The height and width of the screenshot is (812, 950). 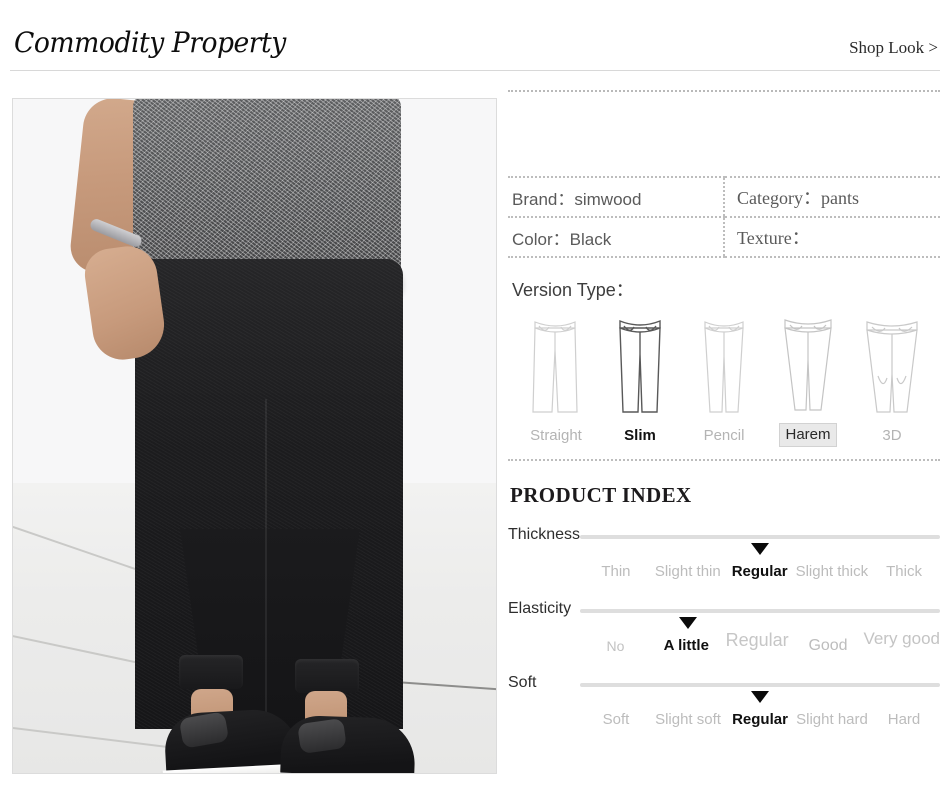 I want to click on panel-top-spacer, so click(x=724, y=134).